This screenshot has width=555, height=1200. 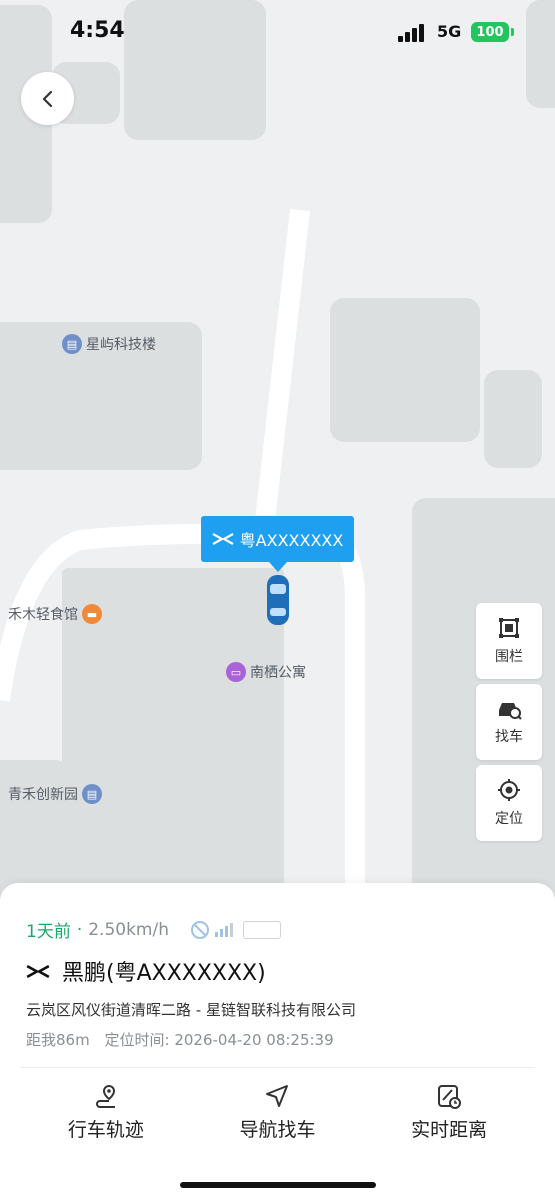 I want to click on map-toolbar: 围栏 找车 定位, so click(x=509, y=724).